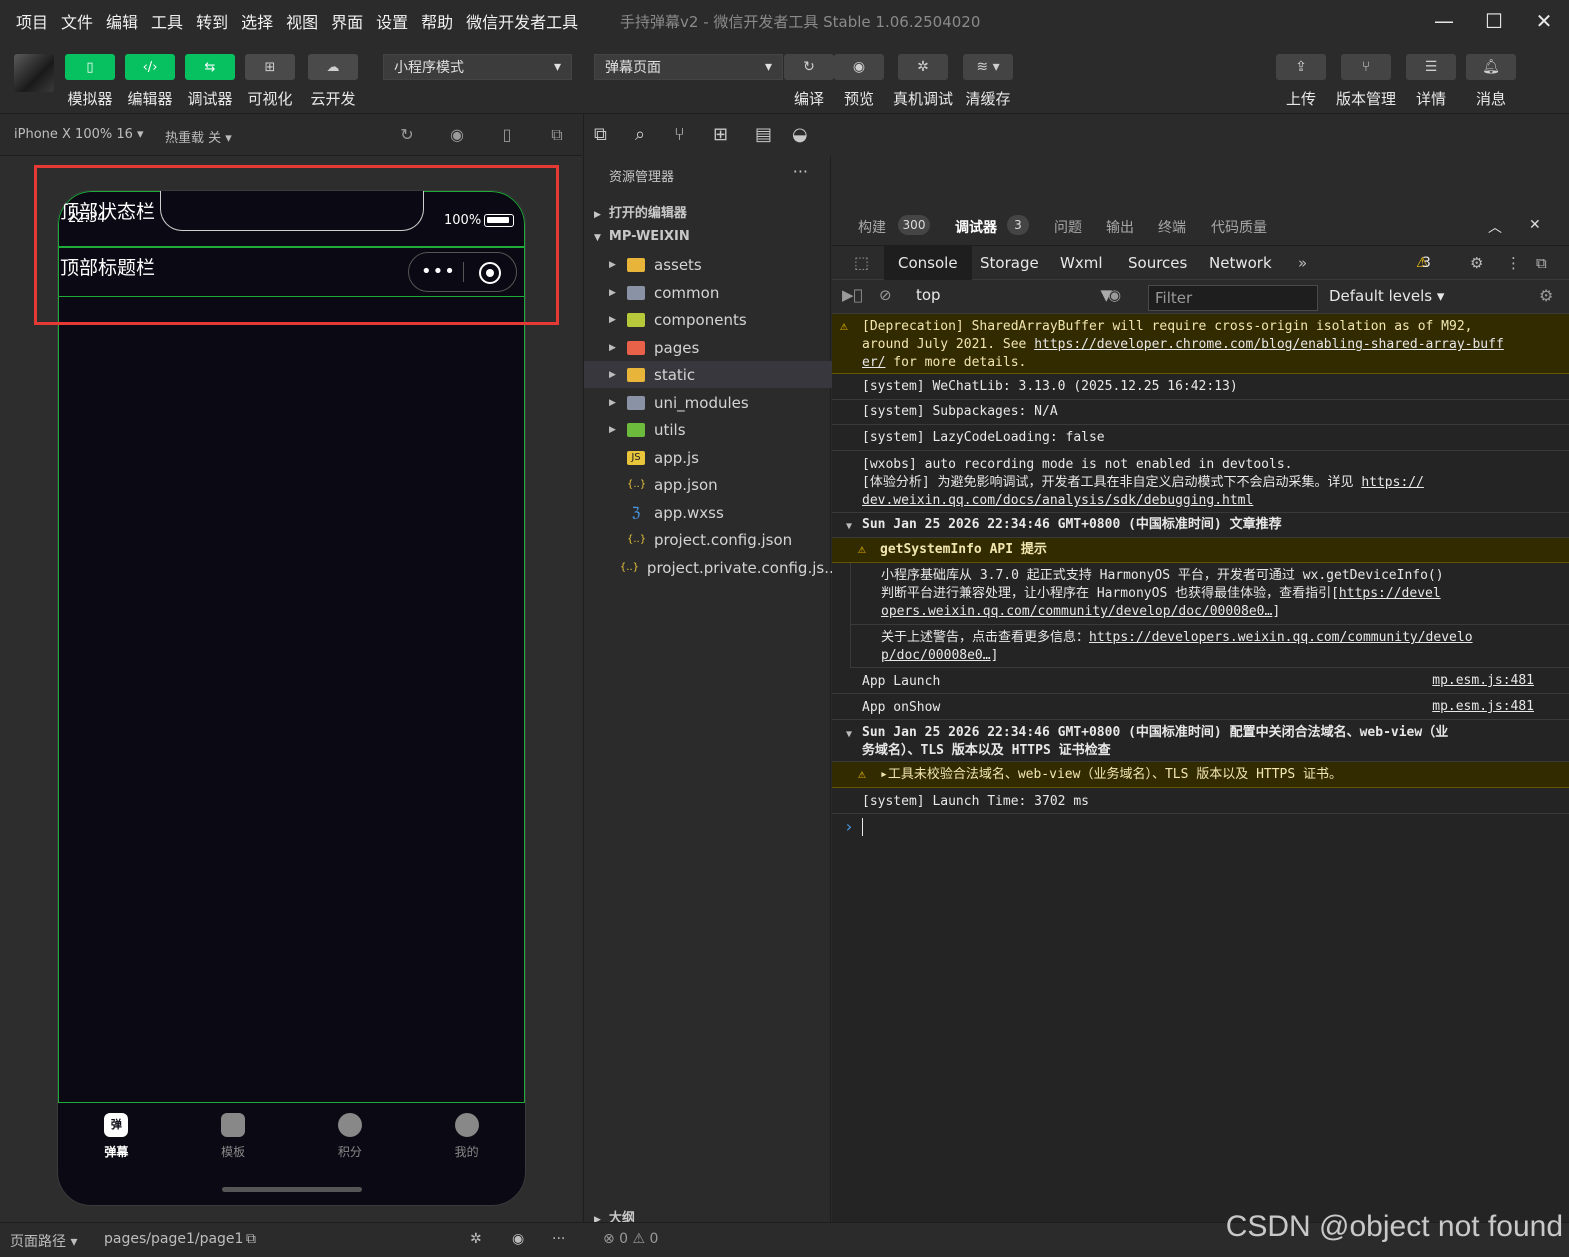 The width and height of the screenshot is (1569, 1257). Describe the element at coordinates (150, 67) in the screenshot. I see `editor-toggle-button: ‹/›` at that location.